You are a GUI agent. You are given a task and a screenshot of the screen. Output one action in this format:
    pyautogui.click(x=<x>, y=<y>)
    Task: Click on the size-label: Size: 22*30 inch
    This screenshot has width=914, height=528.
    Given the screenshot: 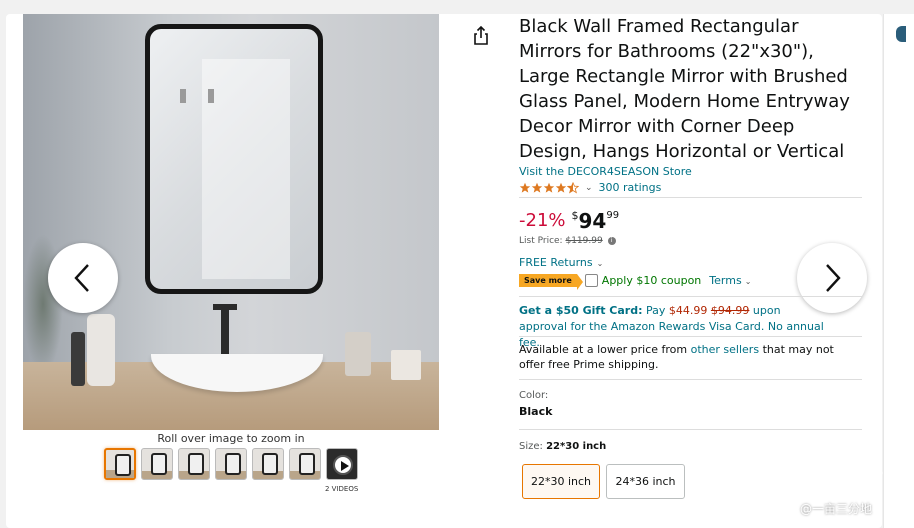 What is the action you would take?
    pyautogui.click(x=563, y=446)
    